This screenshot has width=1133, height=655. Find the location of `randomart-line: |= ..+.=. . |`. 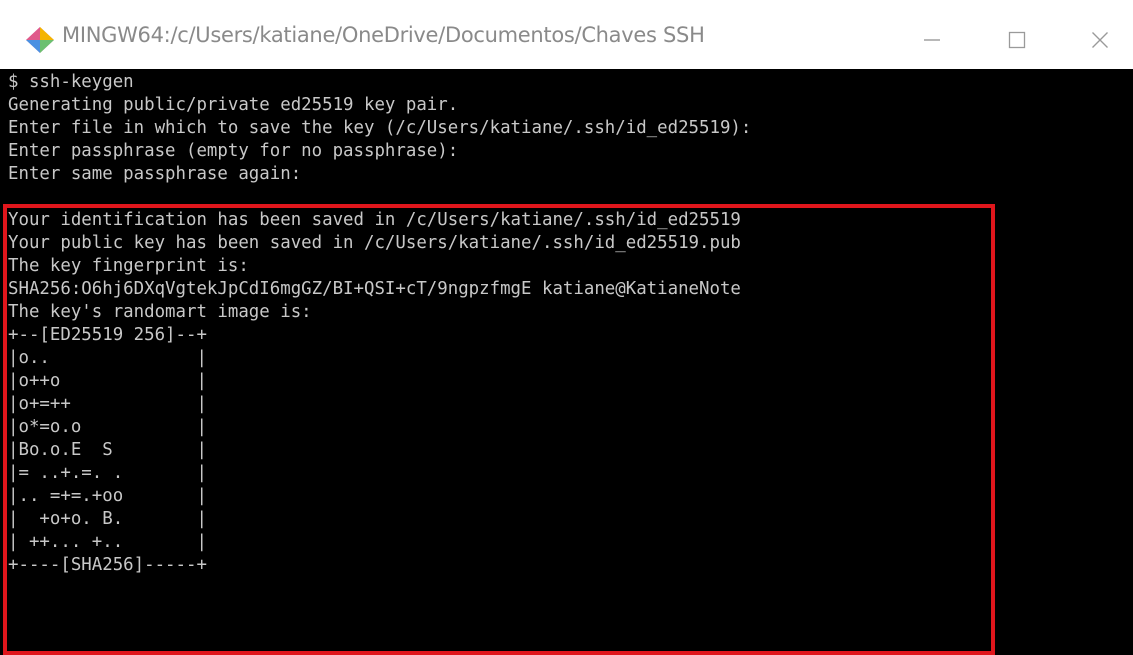

randomart-line: |= ..+.=. . | is located at coordinates (107, 473).